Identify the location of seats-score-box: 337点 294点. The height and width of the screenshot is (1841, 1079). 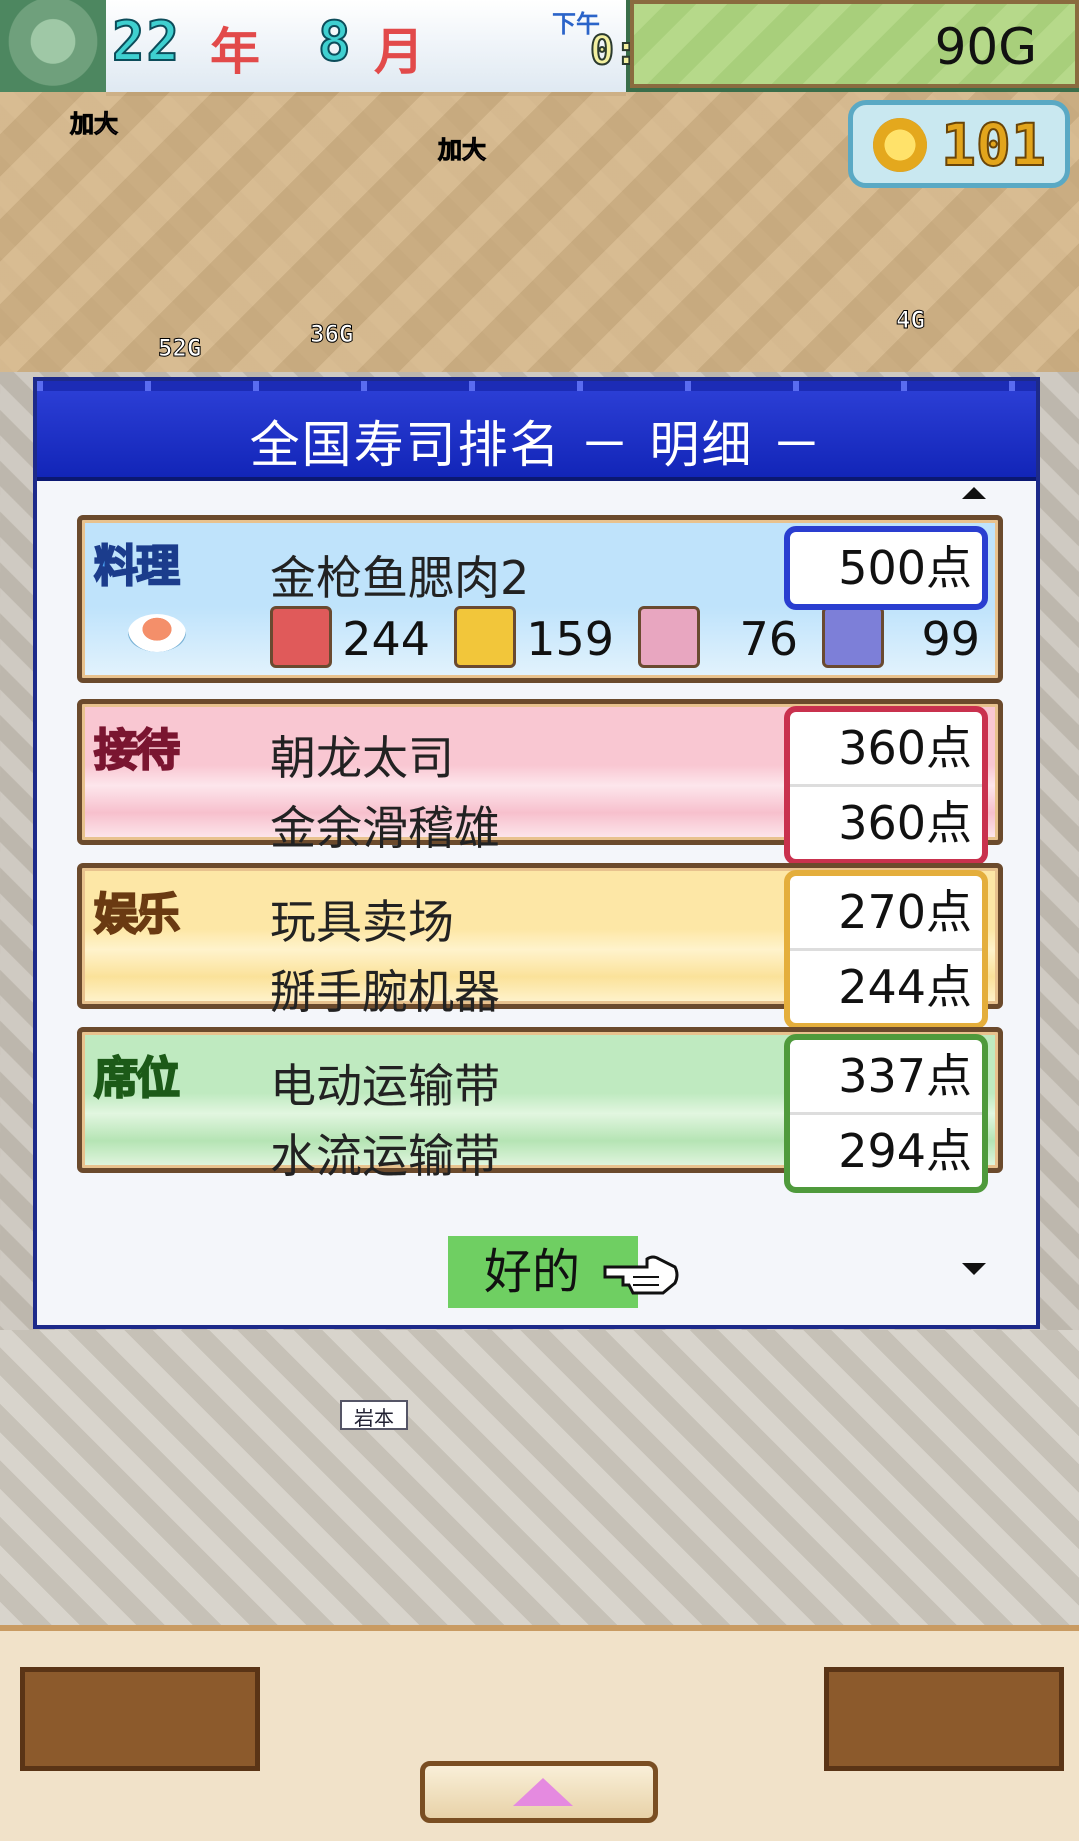
(886, 1113).